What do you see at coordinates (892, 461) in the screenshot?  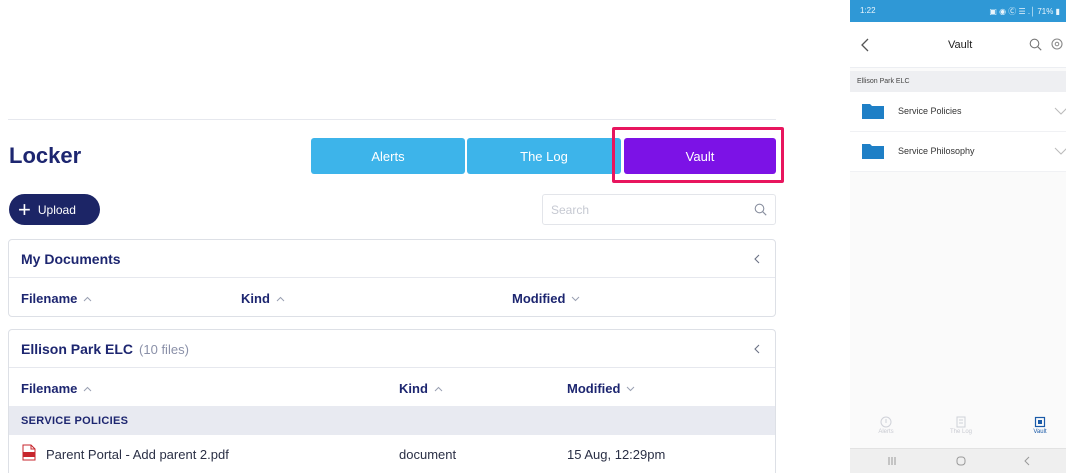 I see `recent-apps-icon` at bounding box center [892, 461].